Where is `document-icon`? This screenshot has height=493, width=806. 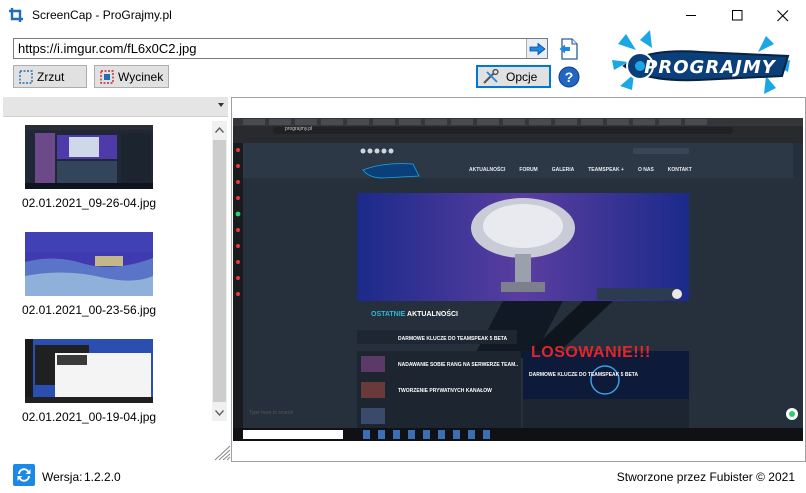
document-icon is located at coordinates (568, 49).